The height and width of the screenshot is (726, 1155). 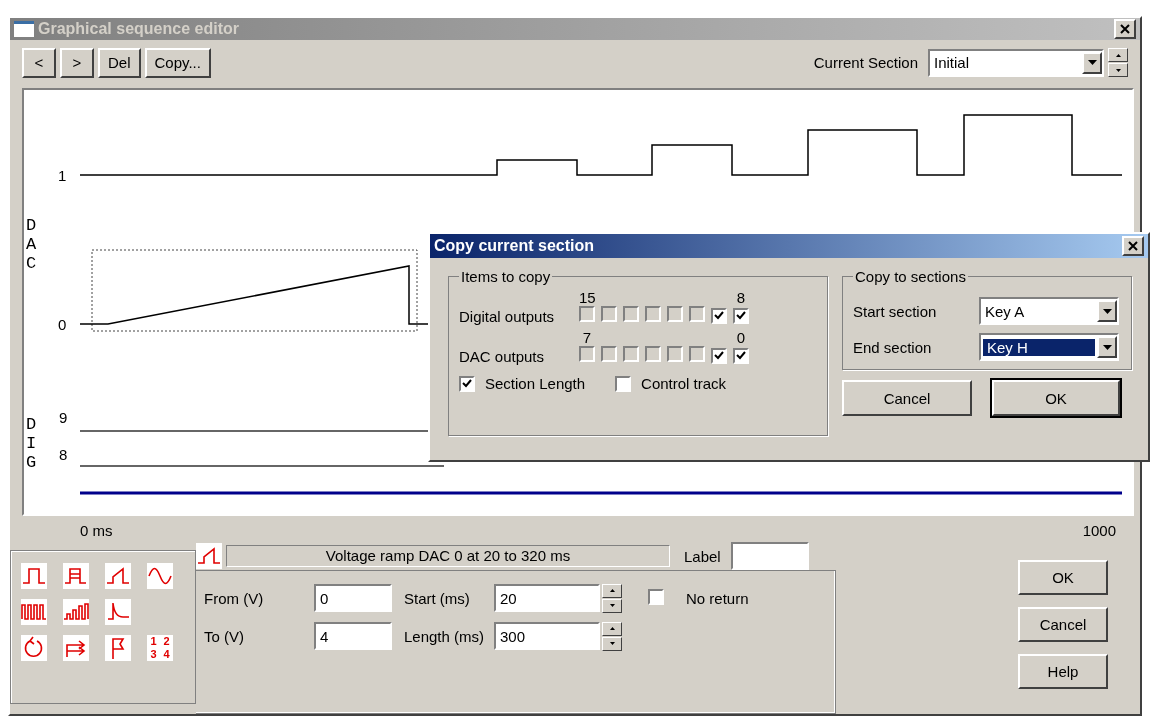 I want to click on field-label: Start section, so click(x=895, y=311).